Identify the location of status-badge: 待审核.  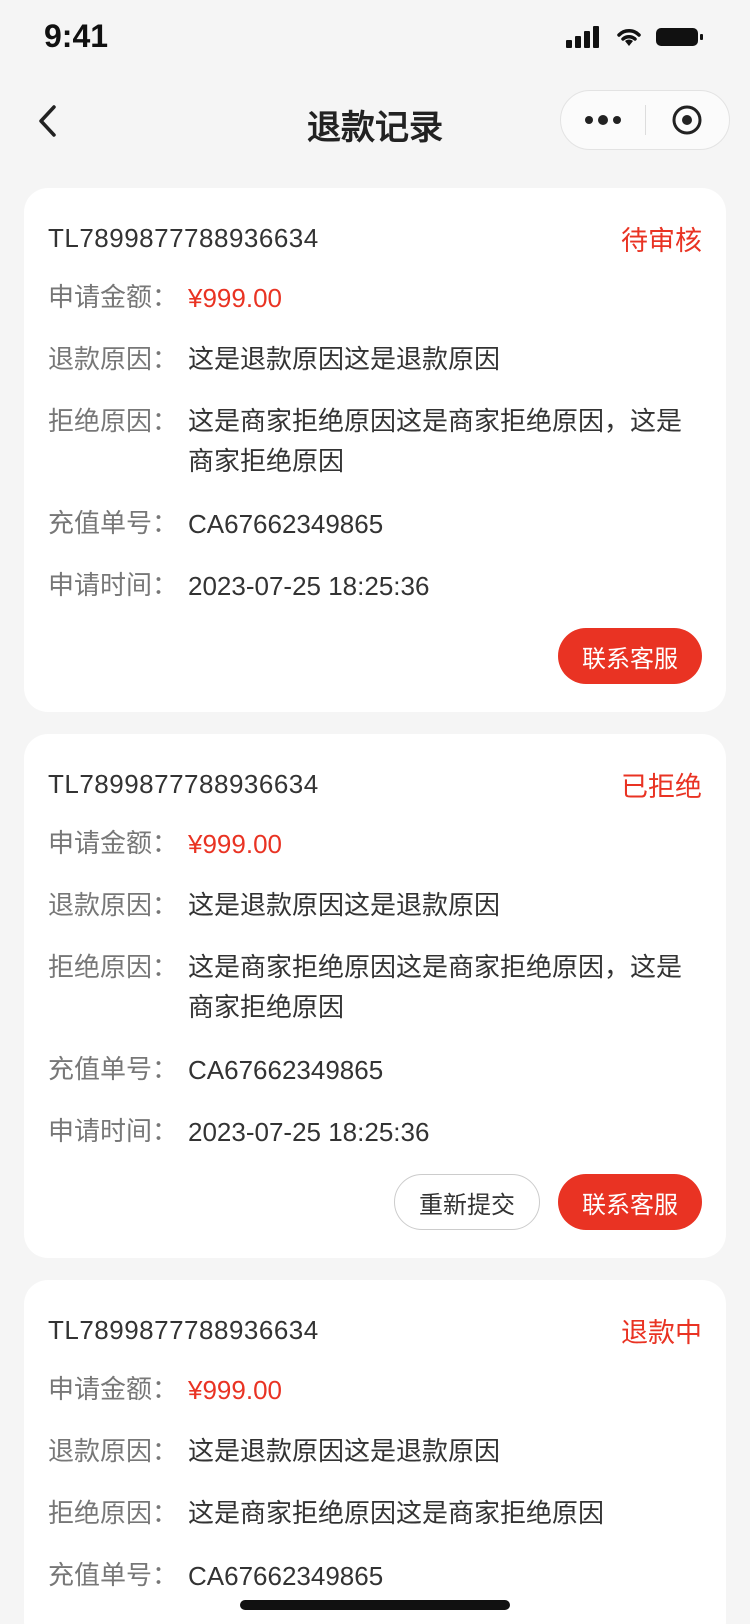
(661, 241).